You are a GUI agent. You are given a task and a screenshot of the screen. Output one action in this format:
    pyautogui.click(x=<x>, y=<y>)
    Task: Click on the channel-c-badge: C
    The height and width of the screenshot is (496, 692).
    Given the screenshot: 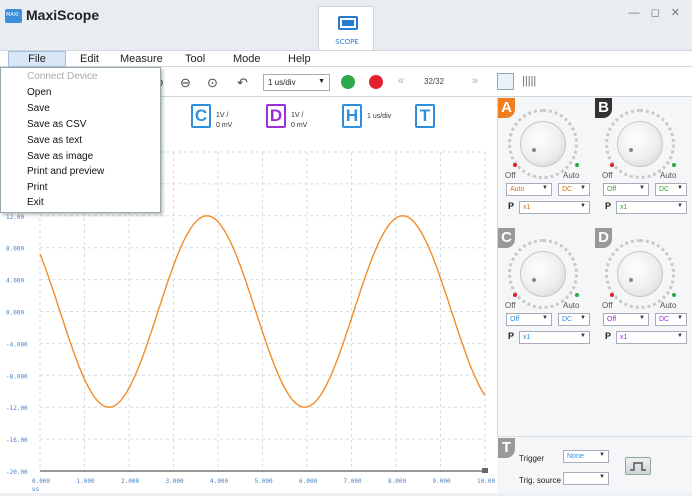 What is the action you would take?
    pyautogui.click(x=201, y=116)
    